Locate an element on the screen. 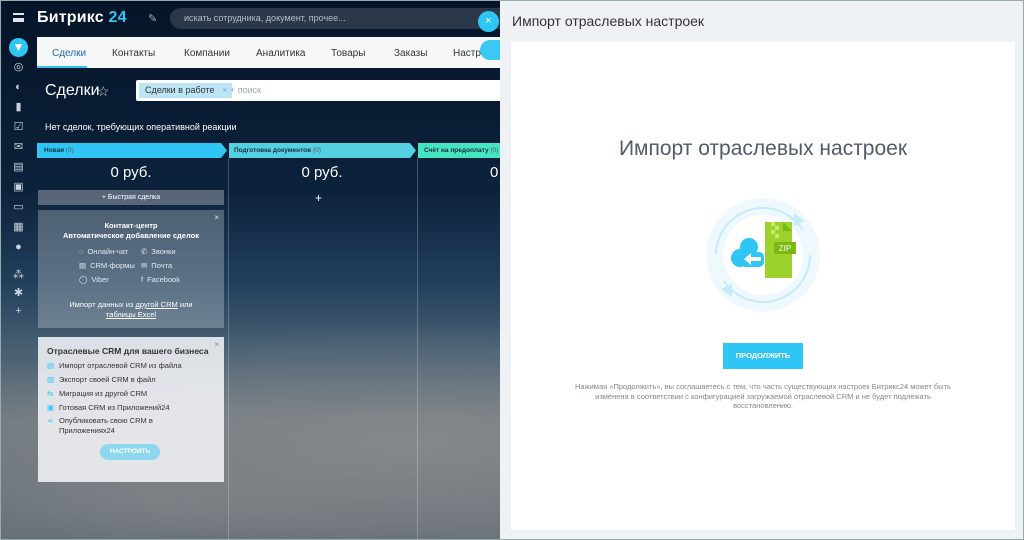  stage-docs: Подготовка документов (0) is located at coordinates (274, 150).